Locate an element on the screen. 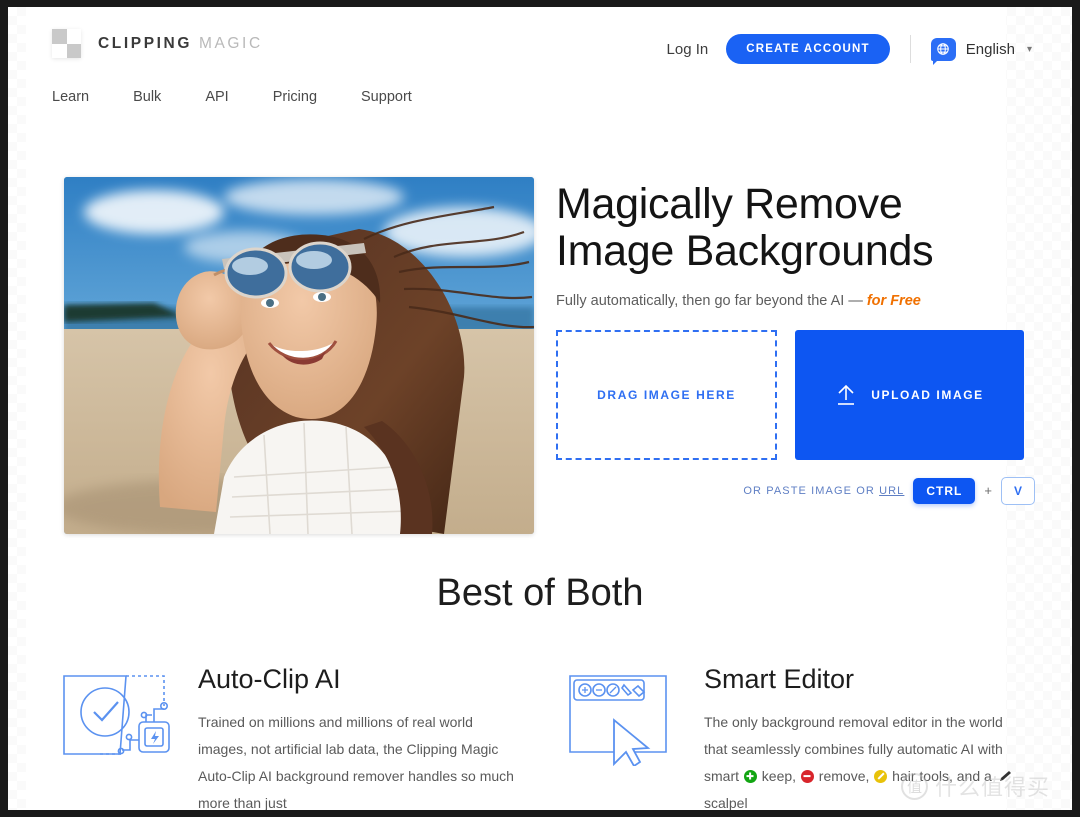 This screenshot has height=817, width=1080. checkerboard-logo-icon is located at coordinates (66, 43).